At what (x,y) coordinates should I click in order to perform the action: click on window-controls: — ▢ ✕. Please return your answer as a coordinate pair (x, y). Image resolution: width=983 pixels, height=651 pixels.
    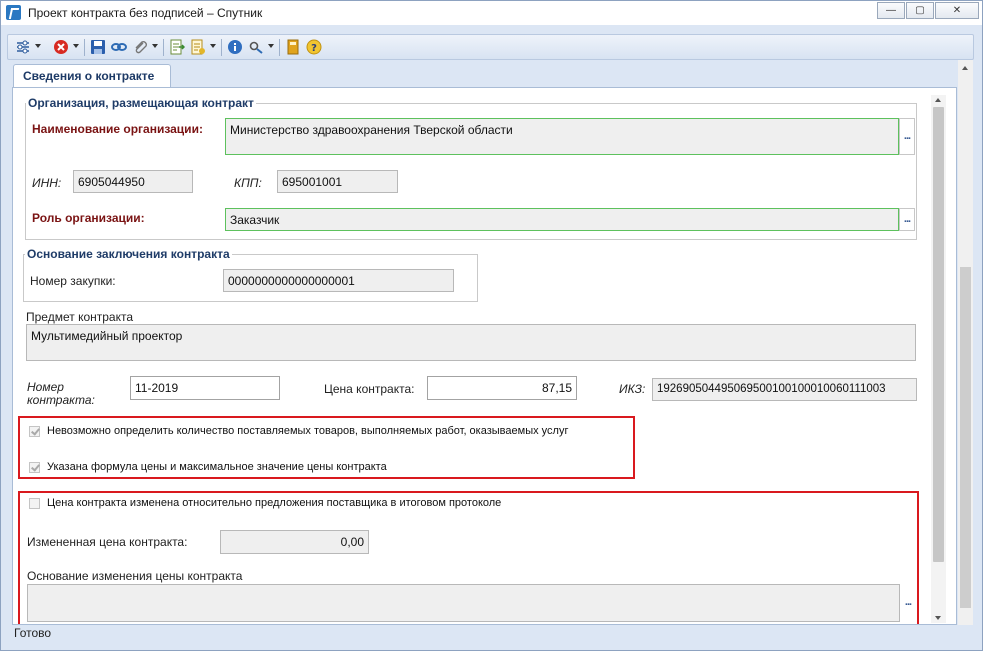
    Looking at the image, I should click on (928, 10).